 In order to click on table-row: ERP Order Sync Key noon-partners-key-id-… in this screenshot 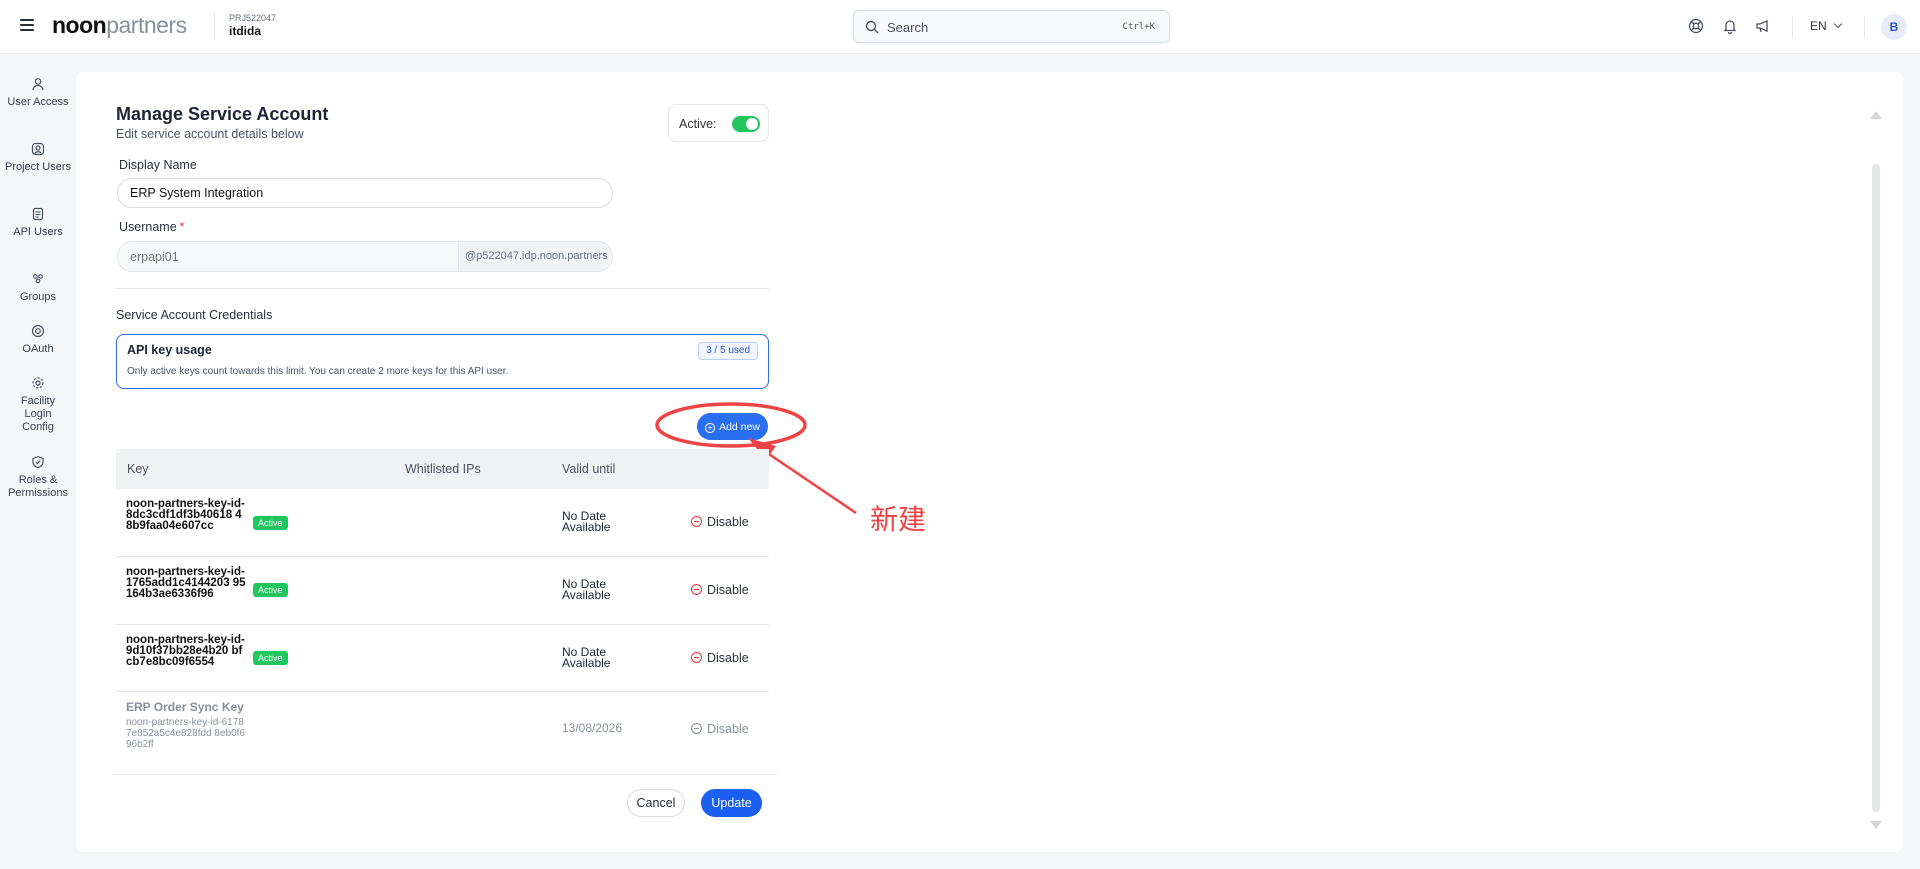, I will do `click(442, 732)`.